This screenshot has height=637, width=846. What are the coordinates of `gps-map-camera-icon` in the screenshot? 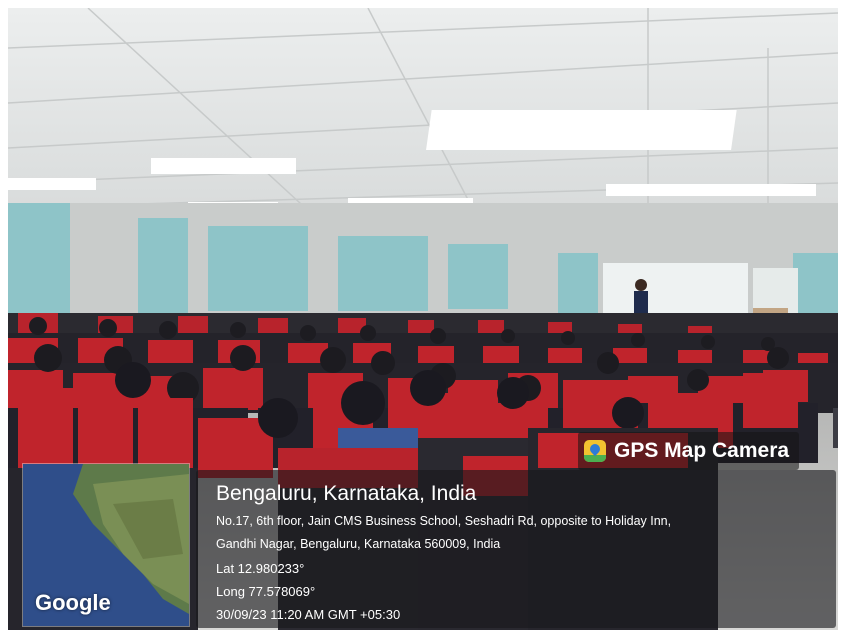 It's located at (595, 451).